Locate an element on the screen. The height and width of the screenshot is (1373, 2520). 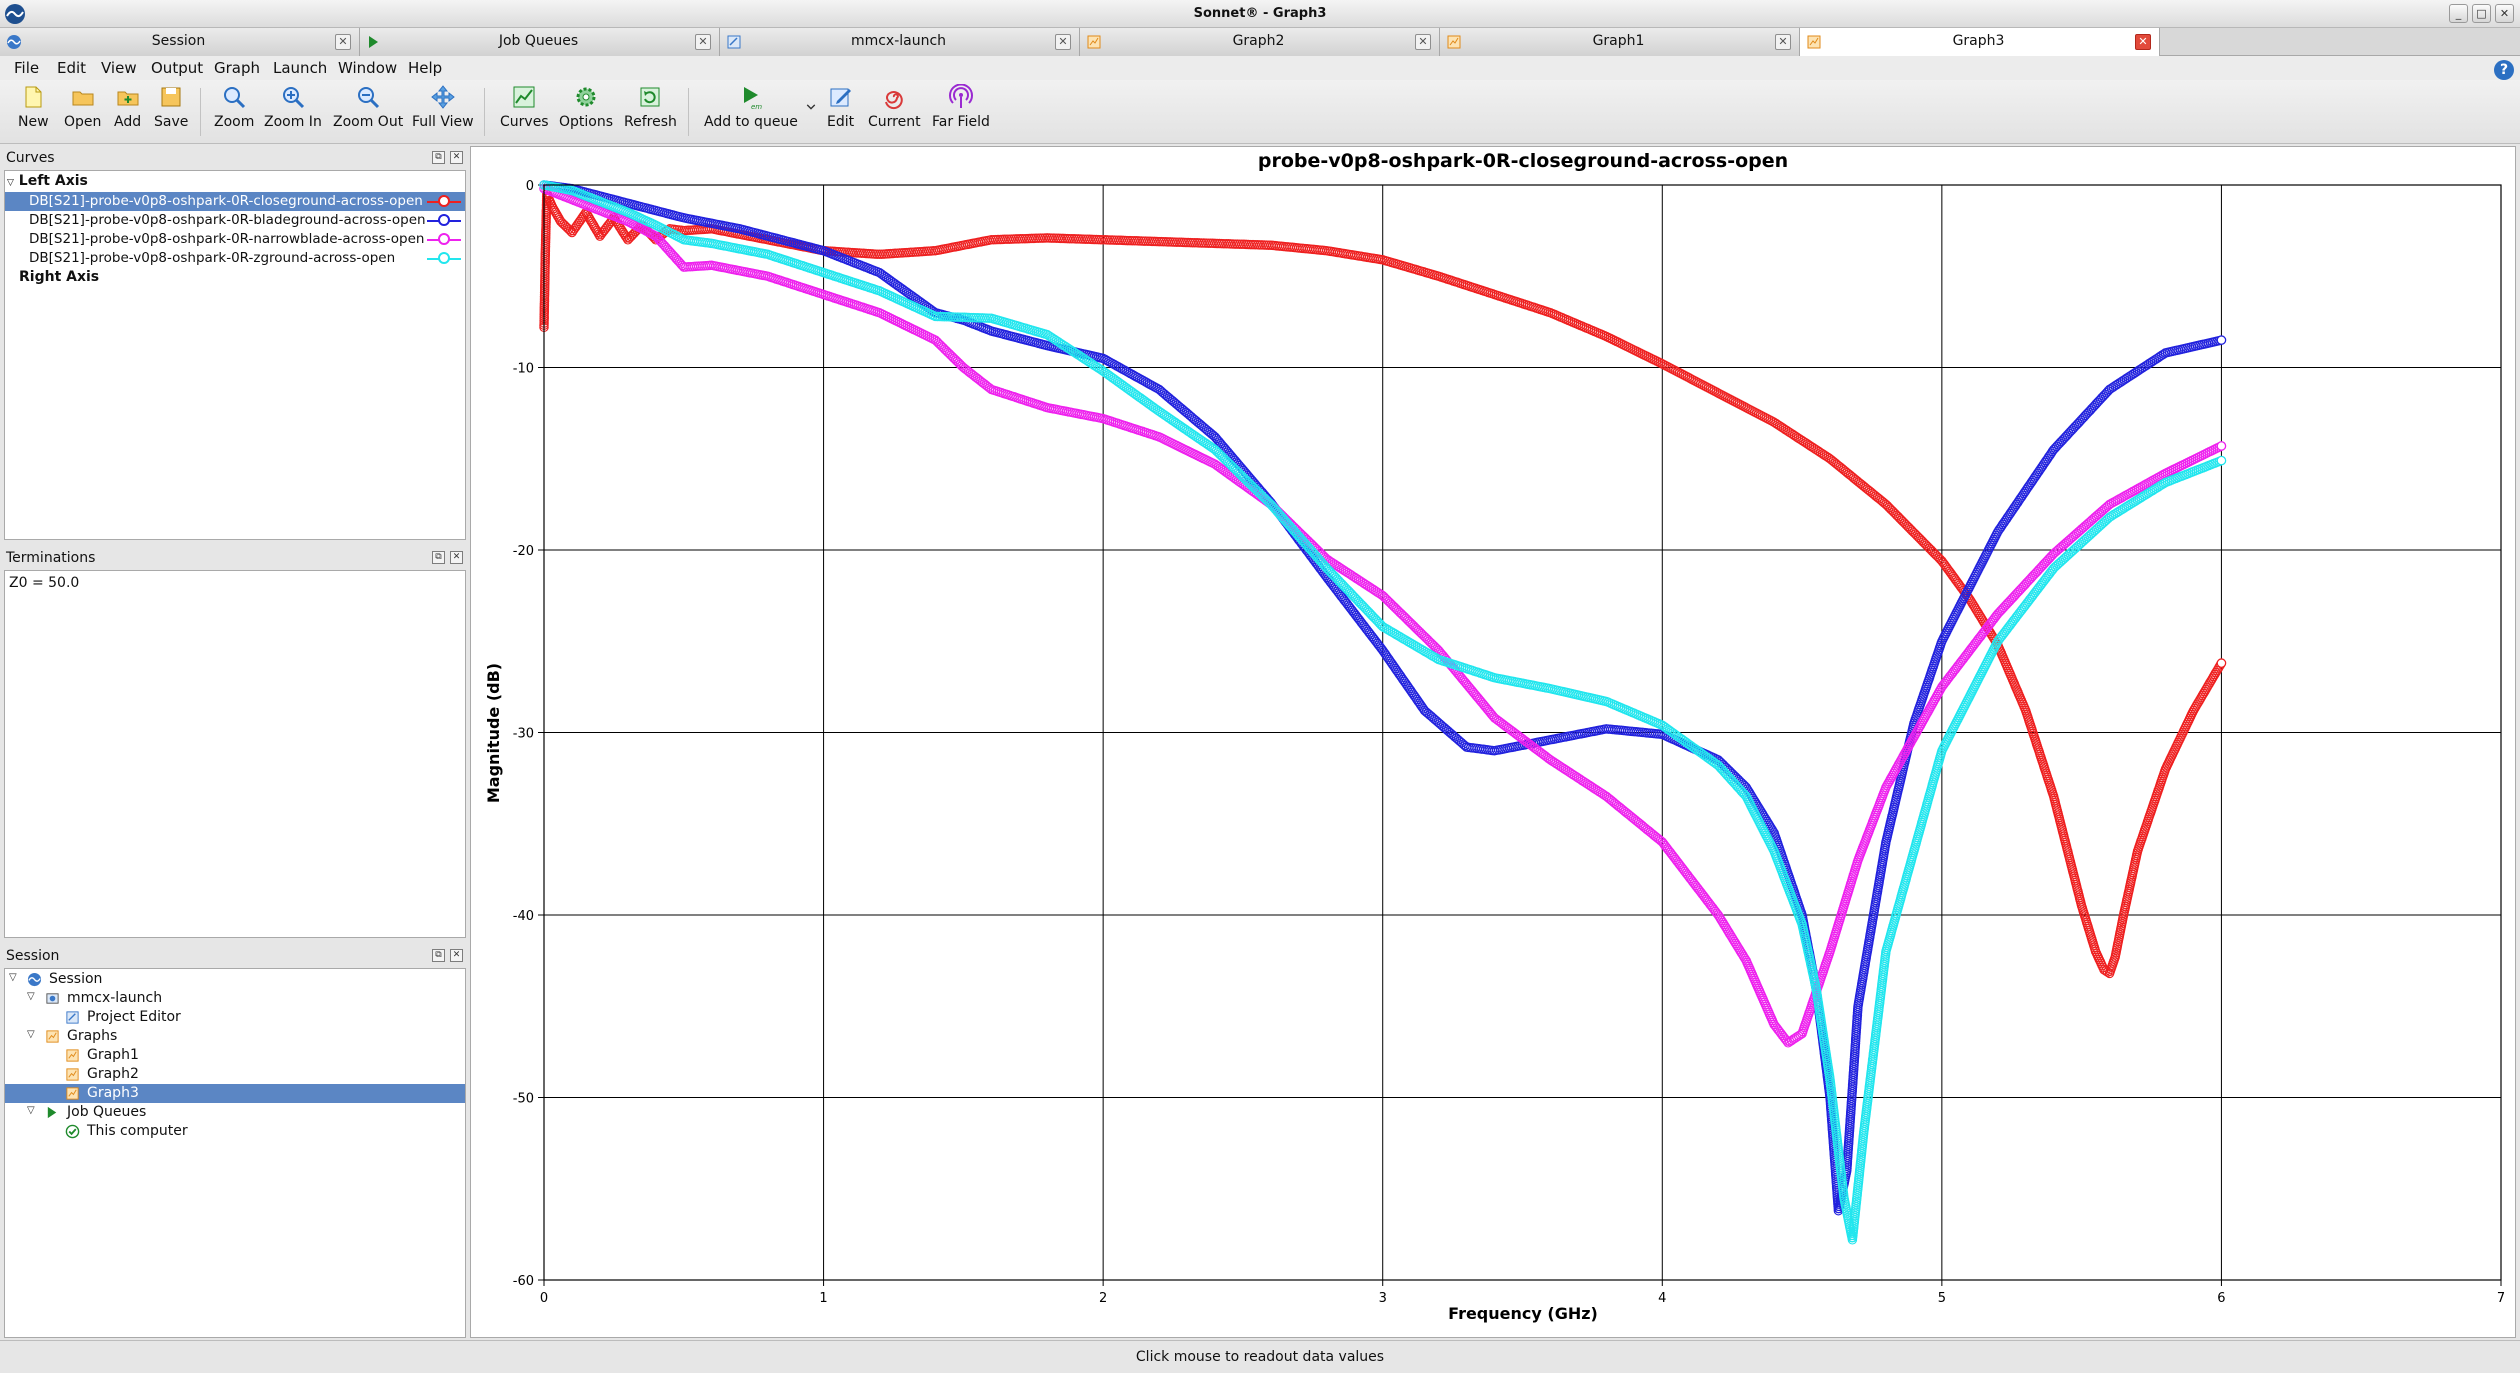
help-icon: ? is located at coordinates (2504, 70).